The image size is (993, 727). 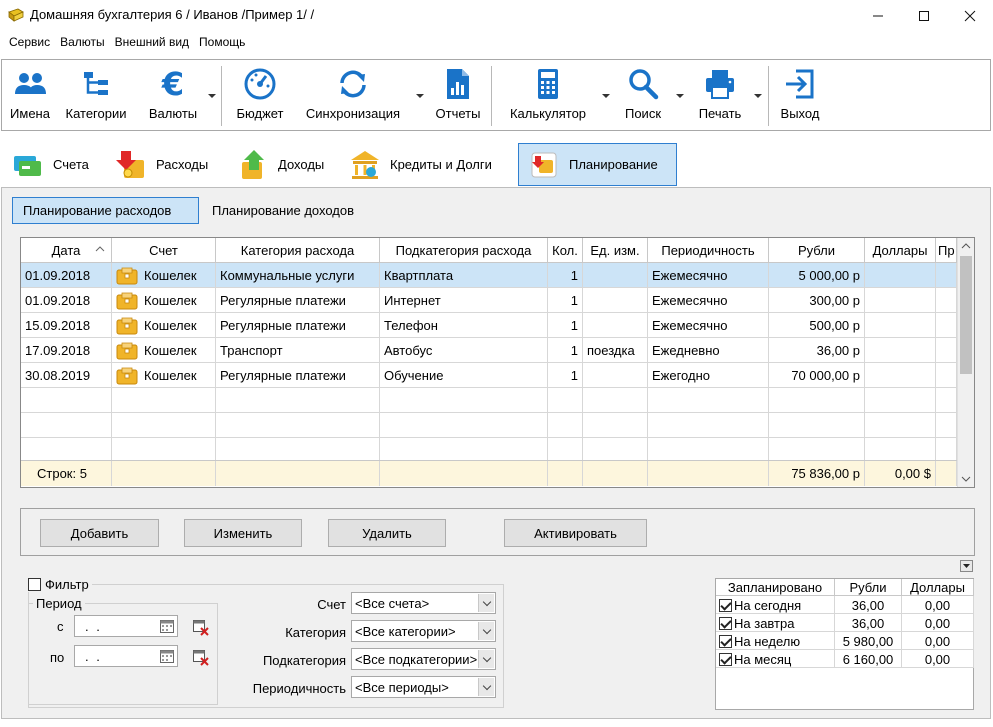 What do you see at coordinates (82, 42) in the screenshot?
I see `menu-currencies: Валюты` at bounding box center [82, 42].